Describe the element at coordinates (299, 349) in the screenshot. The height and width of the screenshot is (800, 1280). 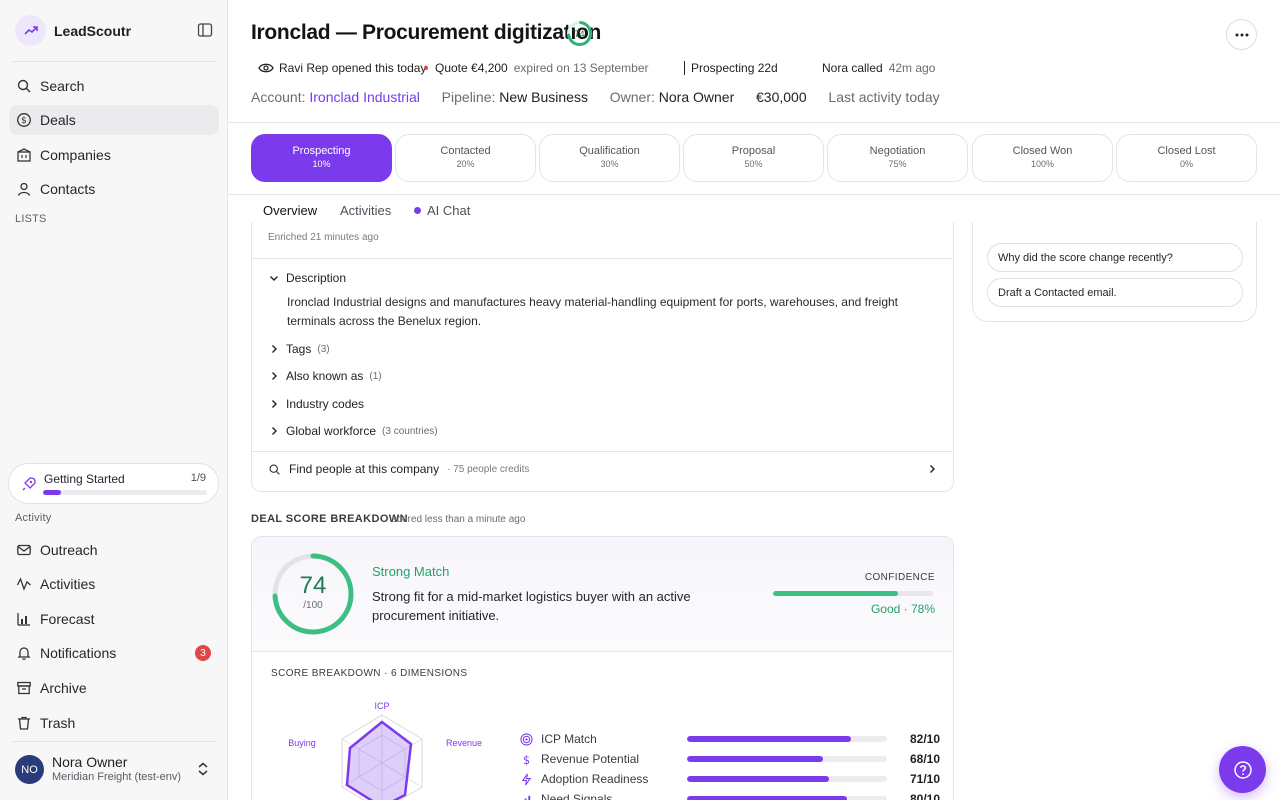
I see `tags-toggle: Tags (3)` at that location.